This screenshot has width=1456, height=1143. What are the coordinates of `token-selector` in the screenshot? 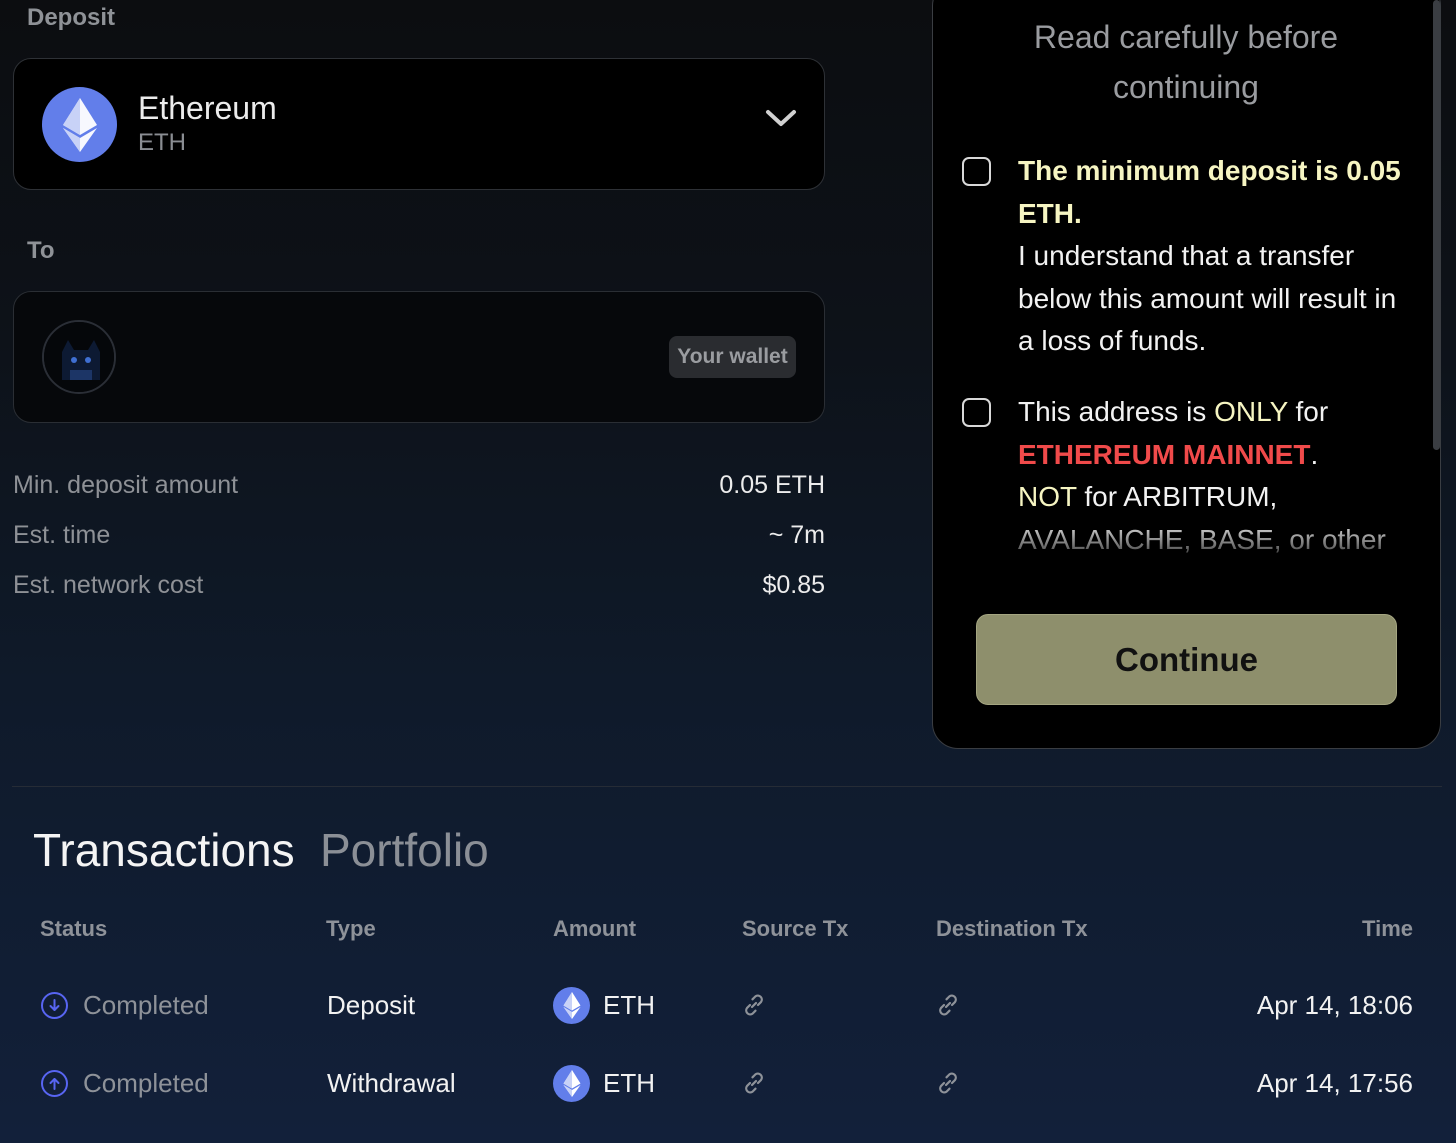 It's located at (419, 124).